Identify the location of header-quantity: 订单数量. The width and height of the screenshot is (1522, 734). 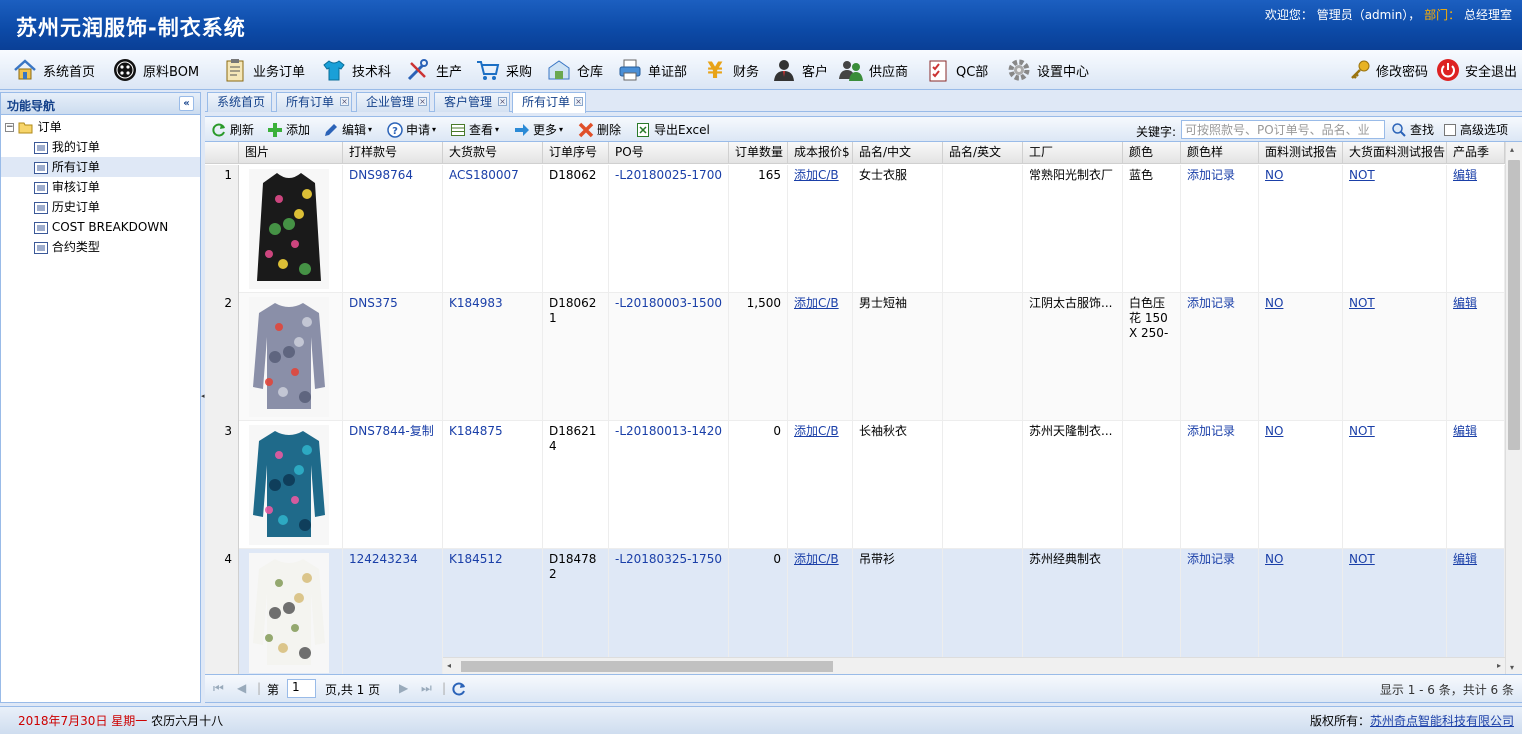
(758, 153).